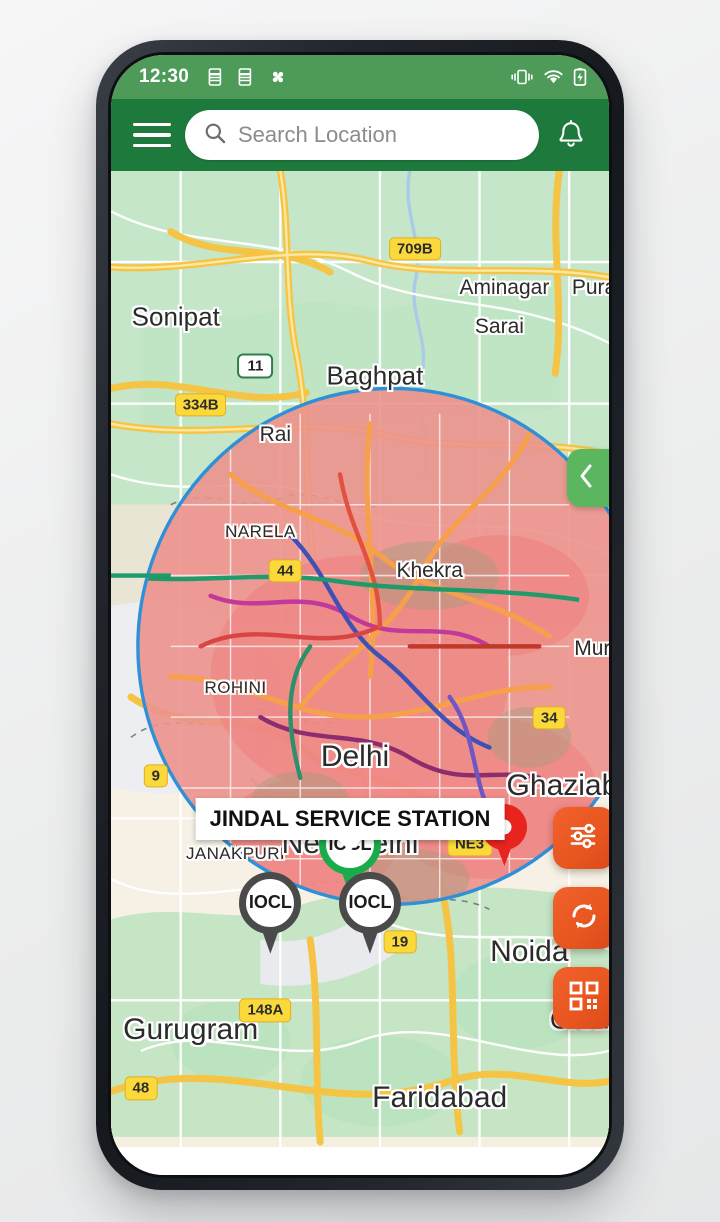  I want to click on battery-charging-icon, so click(580, 77).